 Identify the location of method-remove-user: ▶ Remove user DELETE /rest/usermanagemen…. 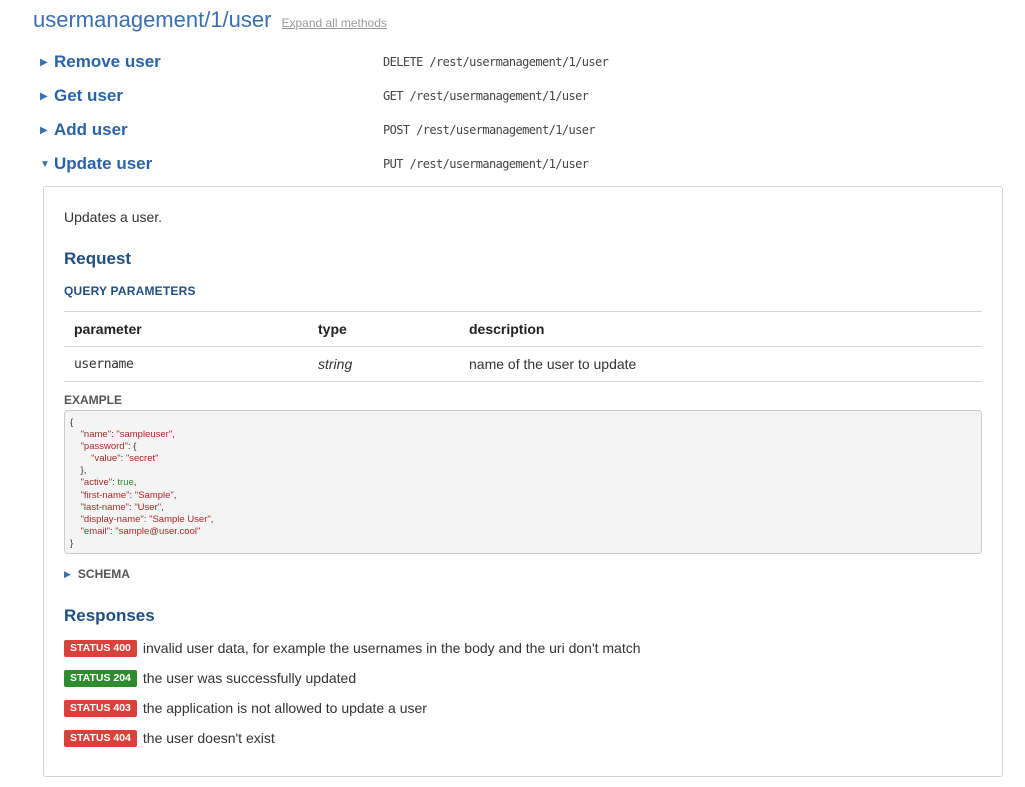
(520, 62).